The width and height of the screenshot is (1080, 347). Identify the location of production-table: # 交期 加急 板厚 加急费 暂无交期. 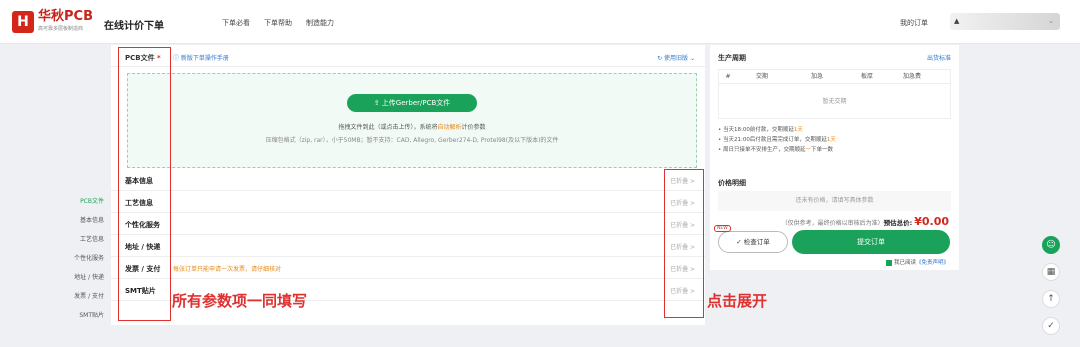
(834, 94).